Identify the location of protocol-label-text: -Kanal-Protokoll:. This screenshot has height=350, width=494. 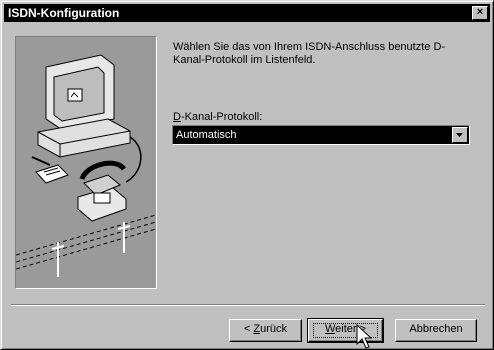
(221, 117).